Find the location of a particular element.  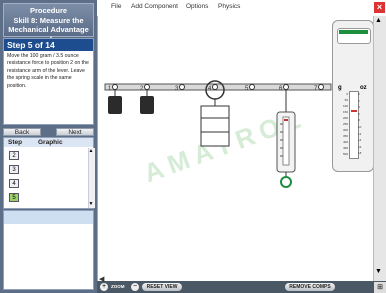

scroll-up-icon: ▲ is located at coordinates (91, 151).